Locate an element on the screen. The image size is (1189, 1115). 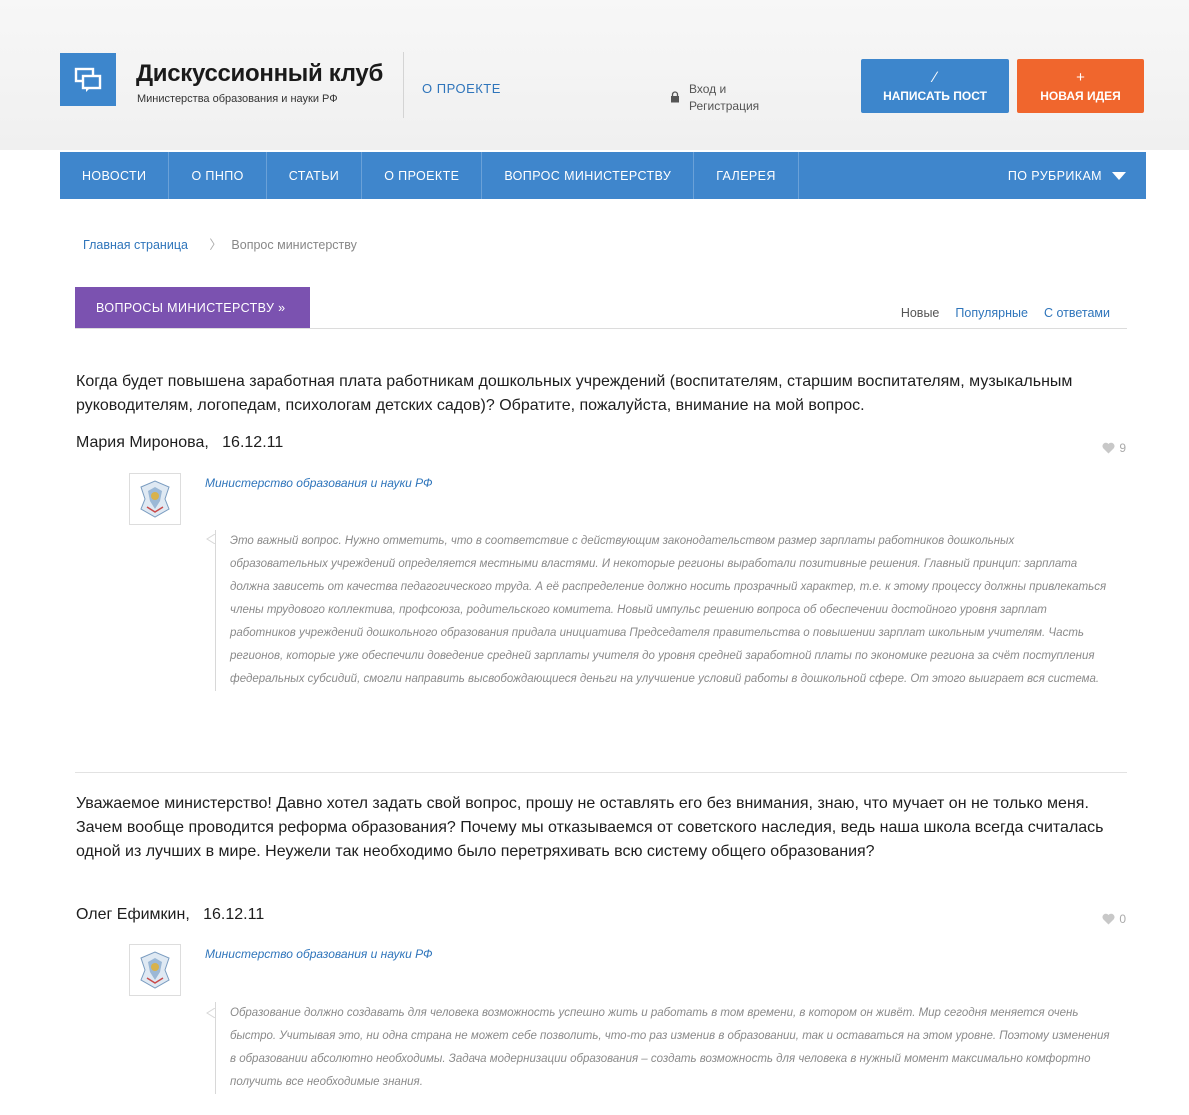
like-counter: 0 is located at coordinates (1114, 919).